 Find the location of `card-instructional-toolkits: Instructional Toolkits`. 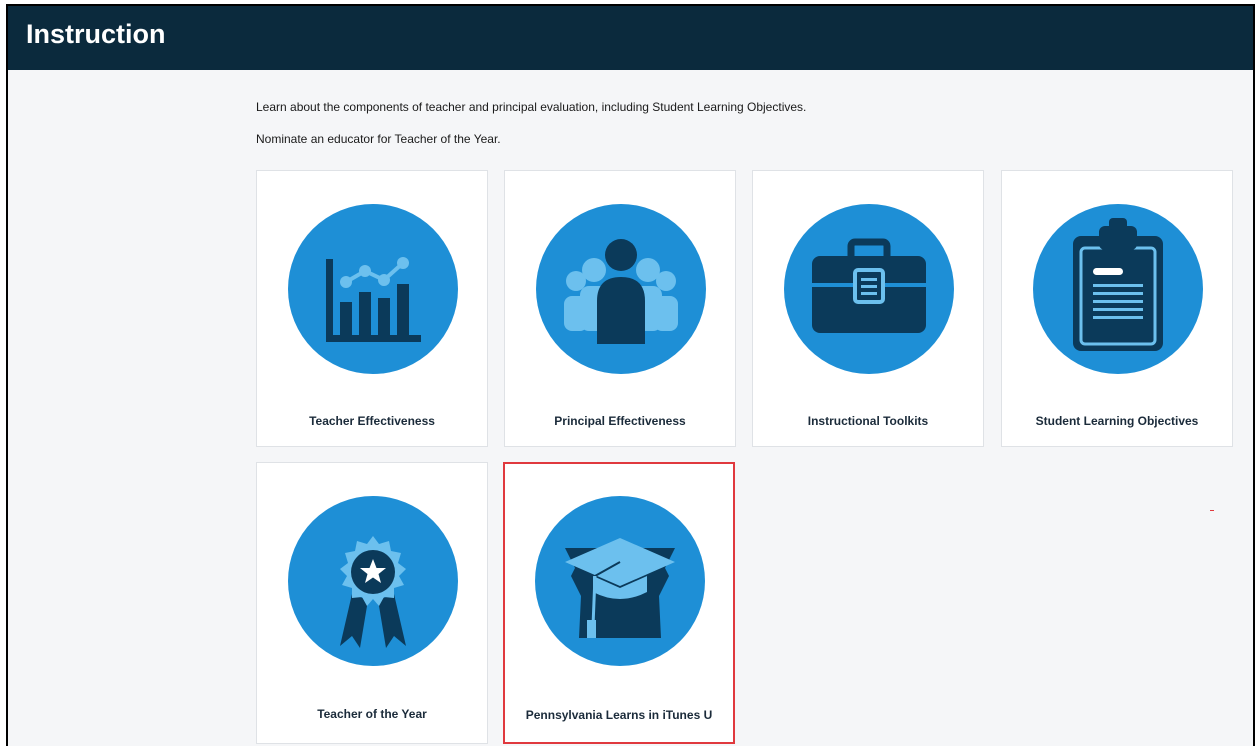

card-instructional-toolkits: Instructional Toolkits is located at coordinates (868, 308).